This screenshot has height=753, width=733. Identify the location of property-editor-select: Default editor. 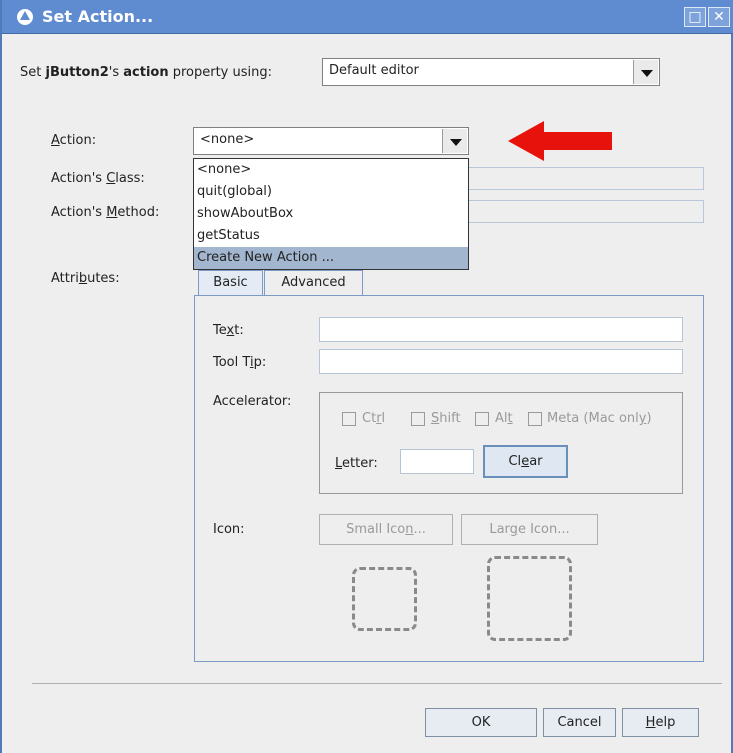
(491, 72).